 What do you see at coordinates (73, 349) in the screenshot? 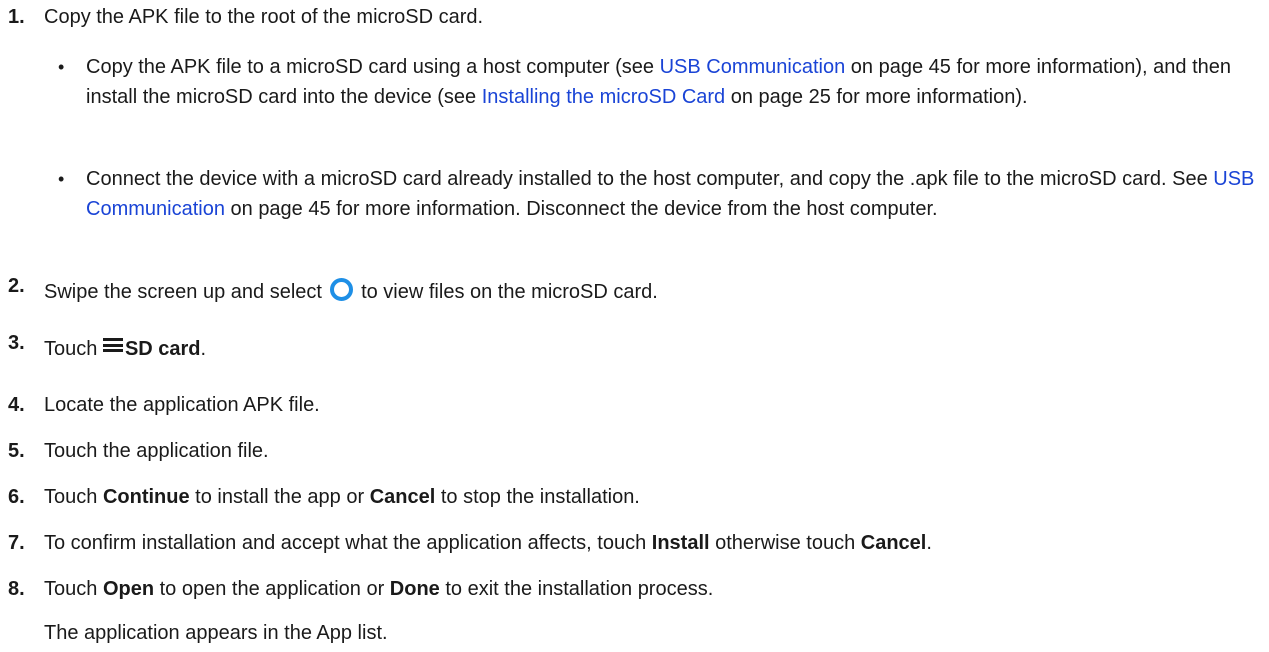
I see `step-text: Touch` at bounding box center [73, 349].